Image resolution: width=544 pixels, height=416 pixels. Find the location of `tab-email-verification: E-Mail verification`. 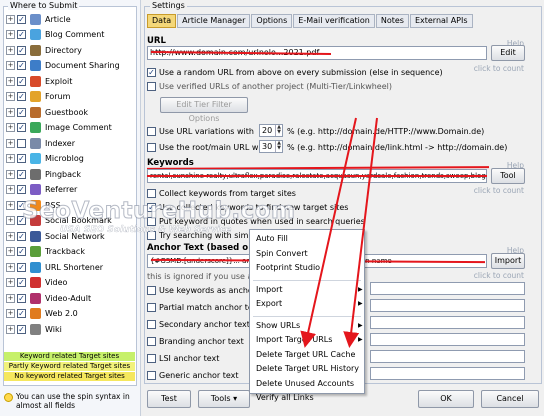

tab-email-verification: E-Mail verification is located at coordinates (334, 21).